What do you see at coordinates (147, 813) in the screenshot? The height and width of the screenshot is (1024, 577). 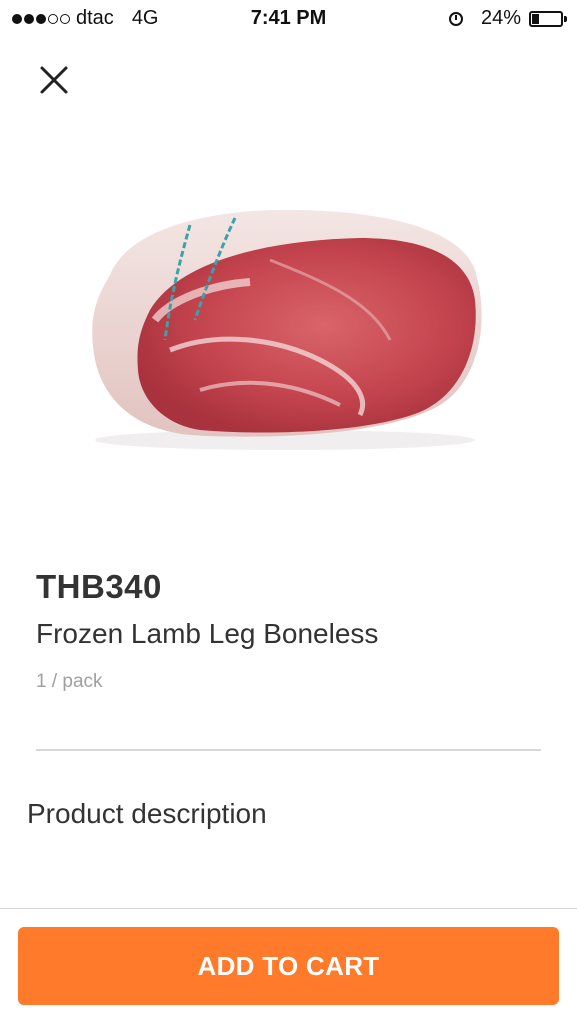 I see `product-description-heading: Product description` at bounding box center [147, 813].